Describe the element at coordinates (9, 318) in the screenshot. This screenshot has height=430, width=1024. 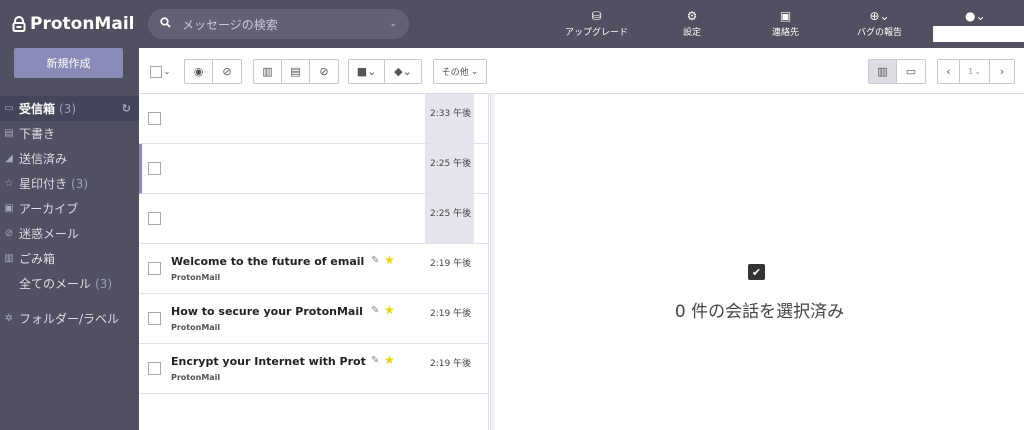
I see `gear-icon: ✲` at that location.